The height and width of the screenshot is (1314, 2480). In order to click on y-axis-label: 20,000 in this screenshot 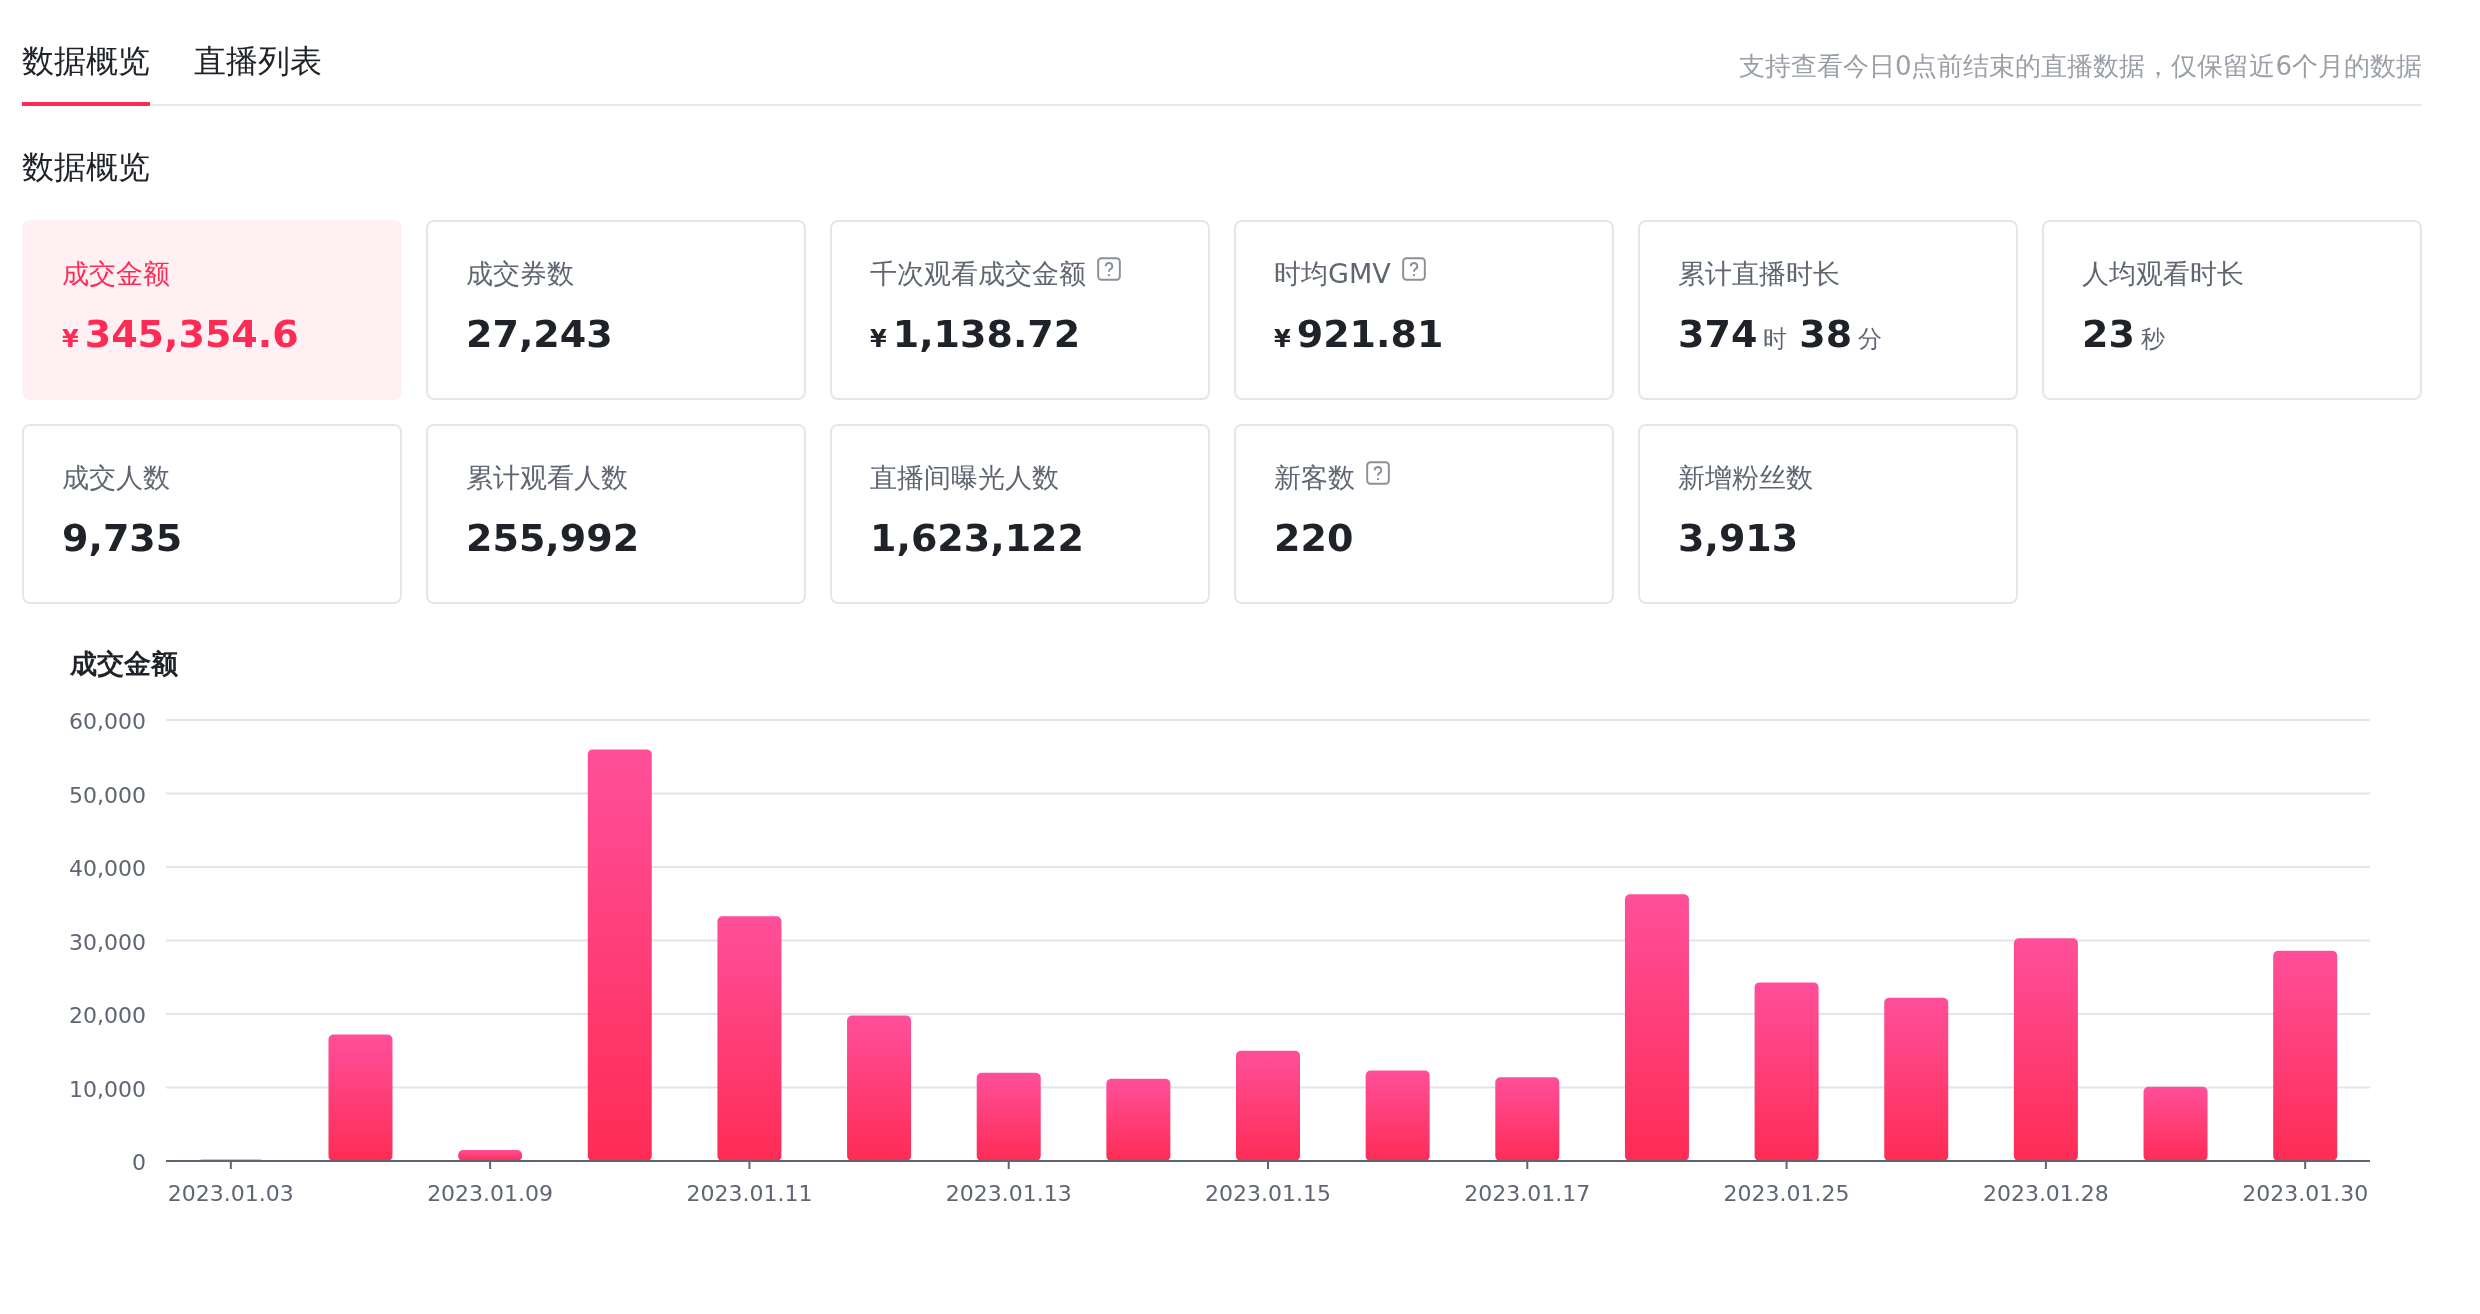, I will do `click(107, 1015)`.